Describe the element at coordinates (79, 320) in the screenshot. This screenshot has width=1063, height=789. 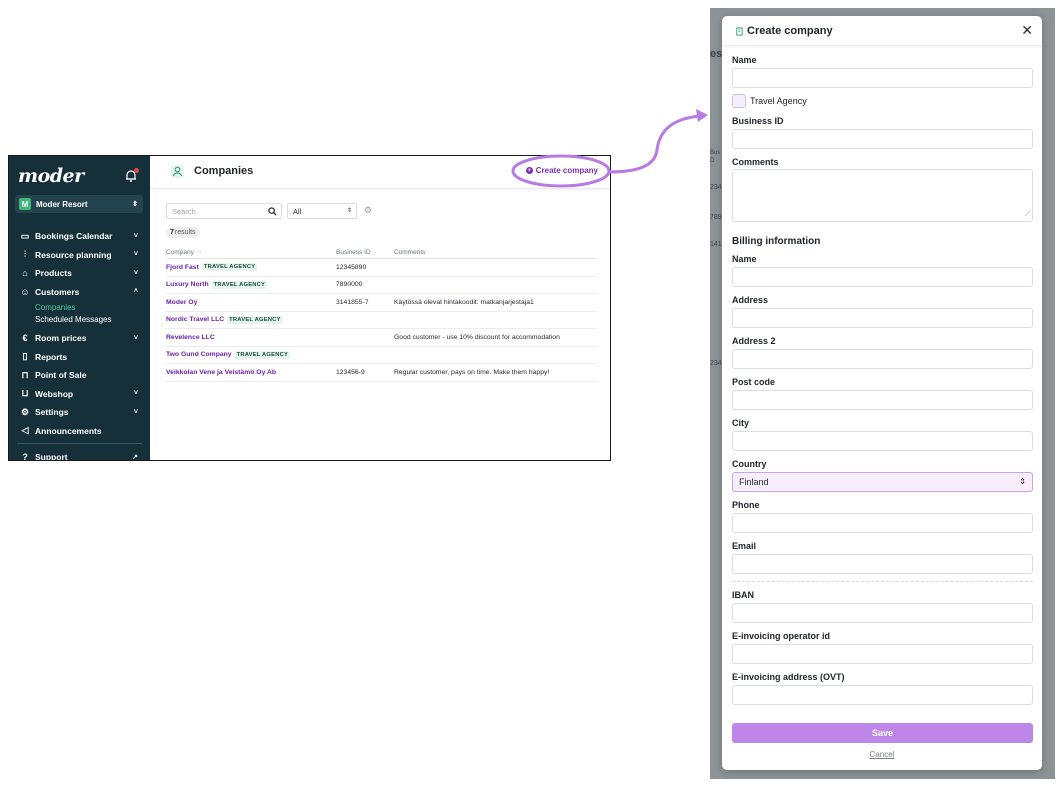
I see `sidebar-subitem-scheduled-messages: Scheduled Messages` at that location.